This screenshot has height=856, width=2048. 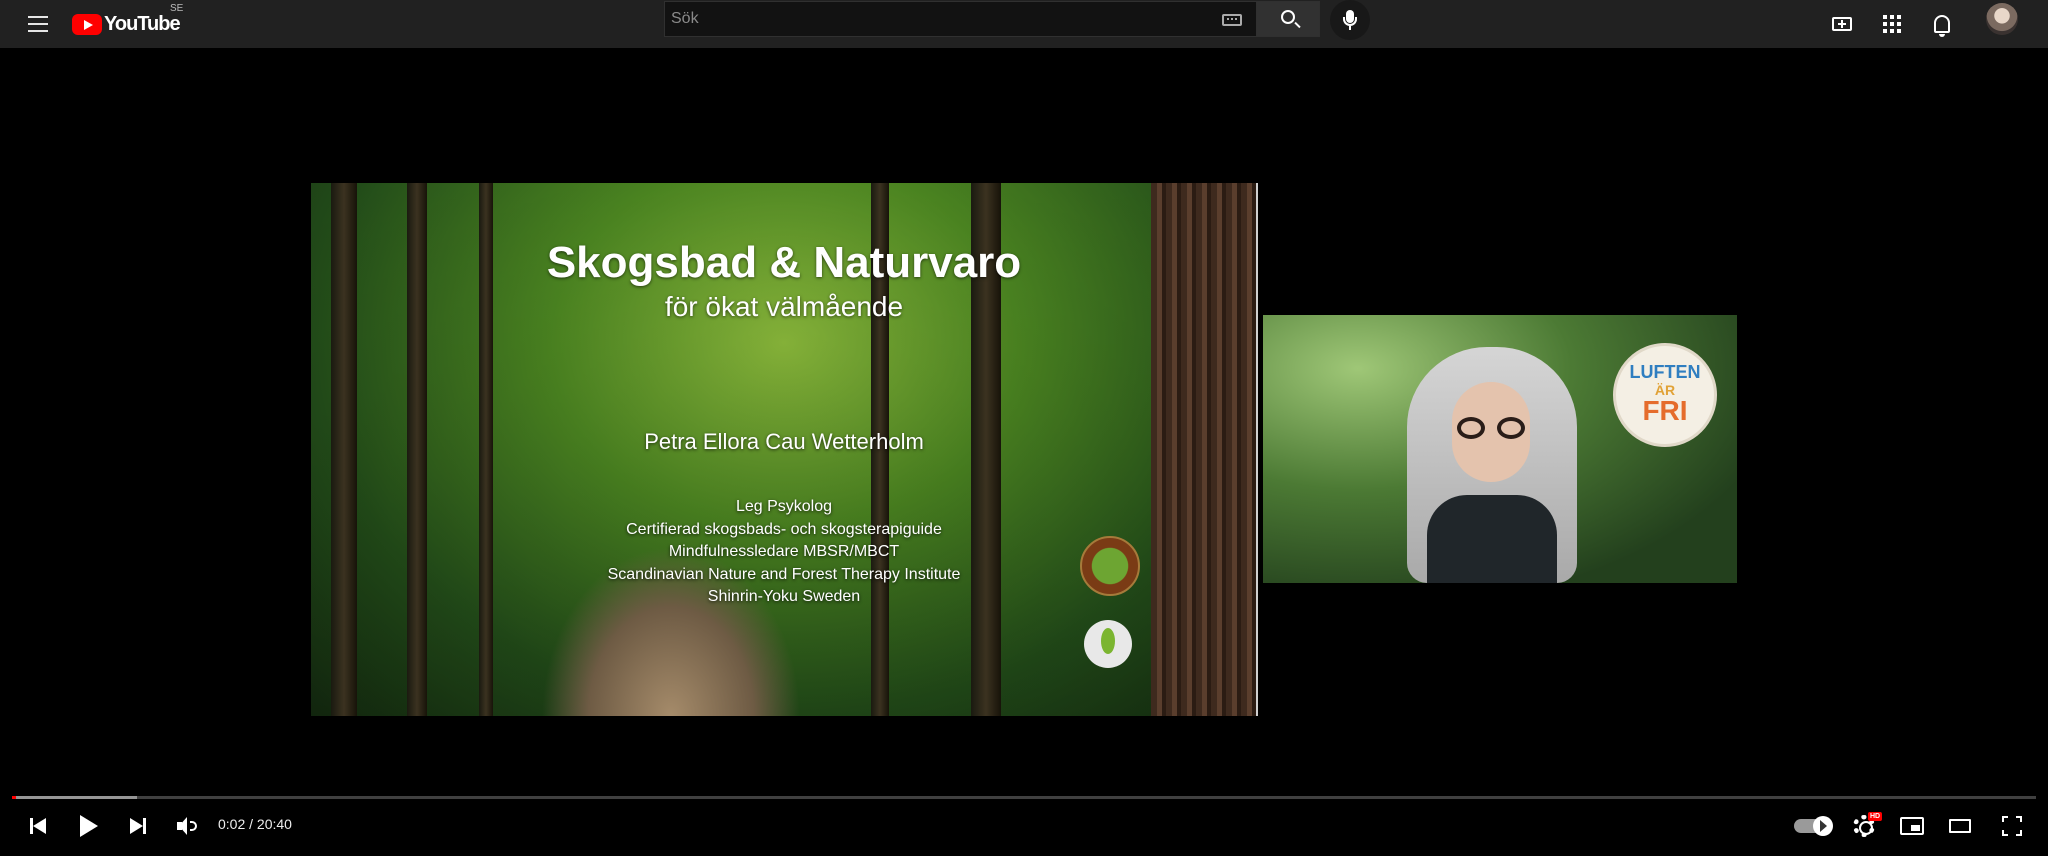 What do you see at coordinates (38, 24) in the screenshot?
I see `menu-icon` at bounding box center [38, 24].